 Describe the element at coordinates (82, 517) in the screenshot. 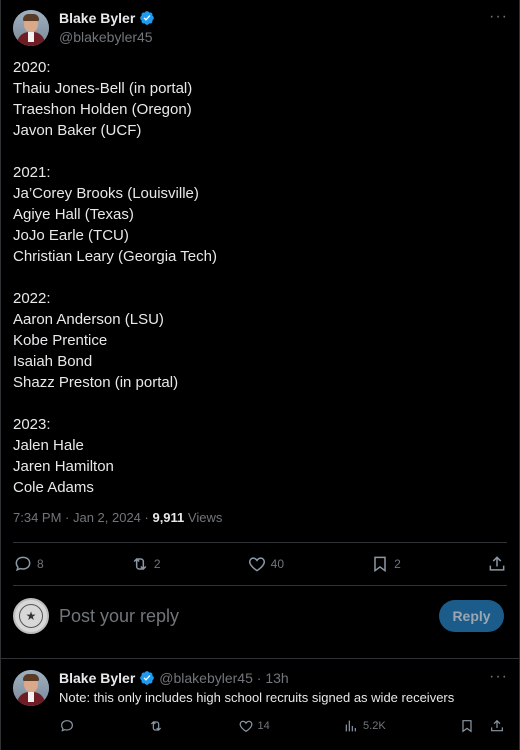

I see `tweet-timestamp: 7:34 PM · Jan 2, 2024 ·` at that location.